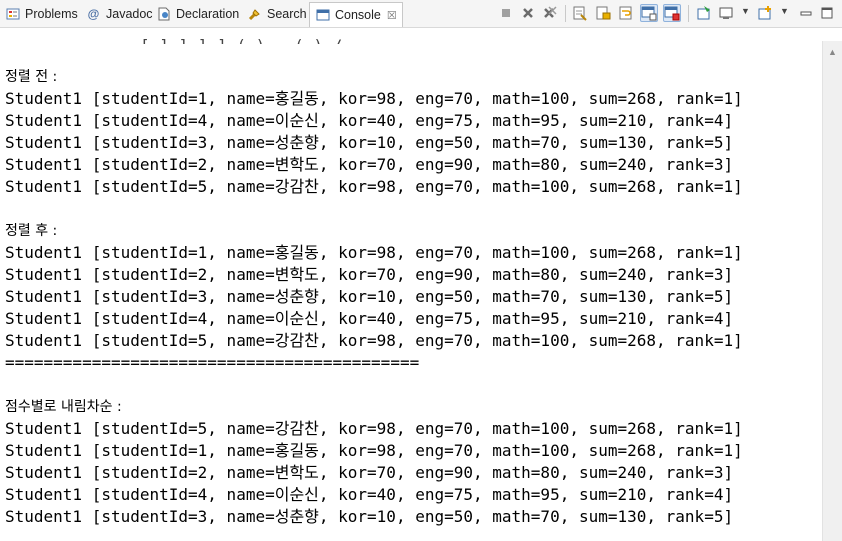 This screenshot has width=842, height=541. Describe the element at coordinates (254, 14) in the screenshot. I see `search-flashlight-icon` at that location.